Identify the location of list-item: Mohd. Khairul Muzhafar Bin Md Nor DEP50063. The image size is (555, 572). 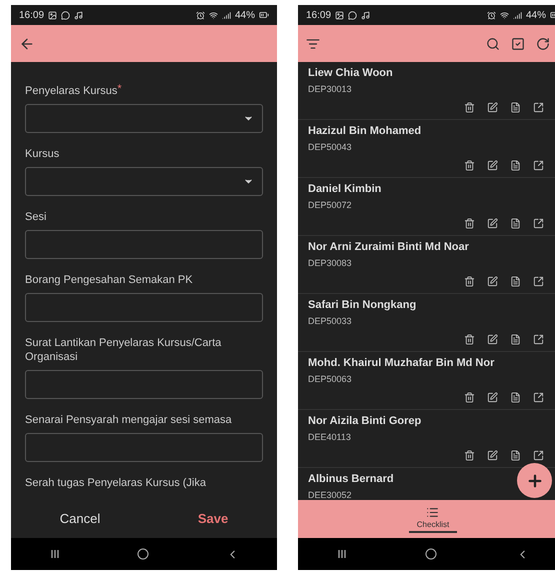
(426, 381).